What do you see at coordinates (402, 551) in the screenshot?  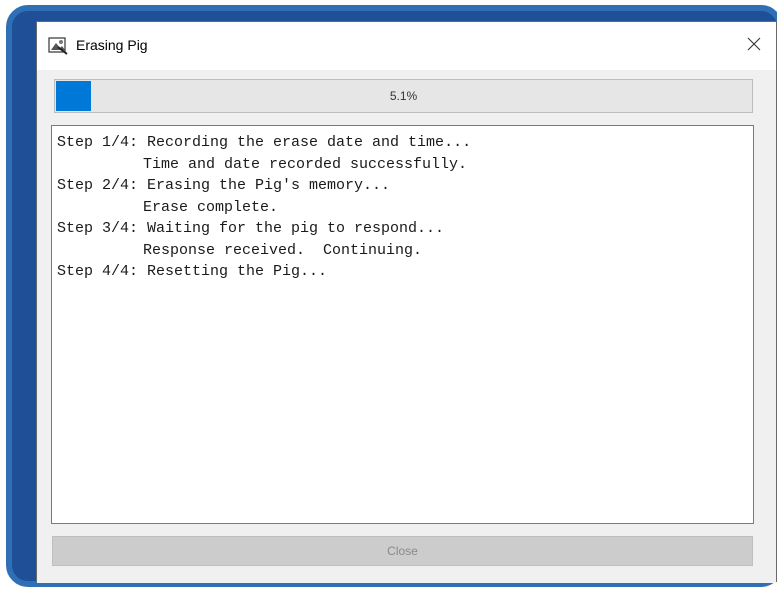 I see `close-button: Close` at bounding box center [402, 551].